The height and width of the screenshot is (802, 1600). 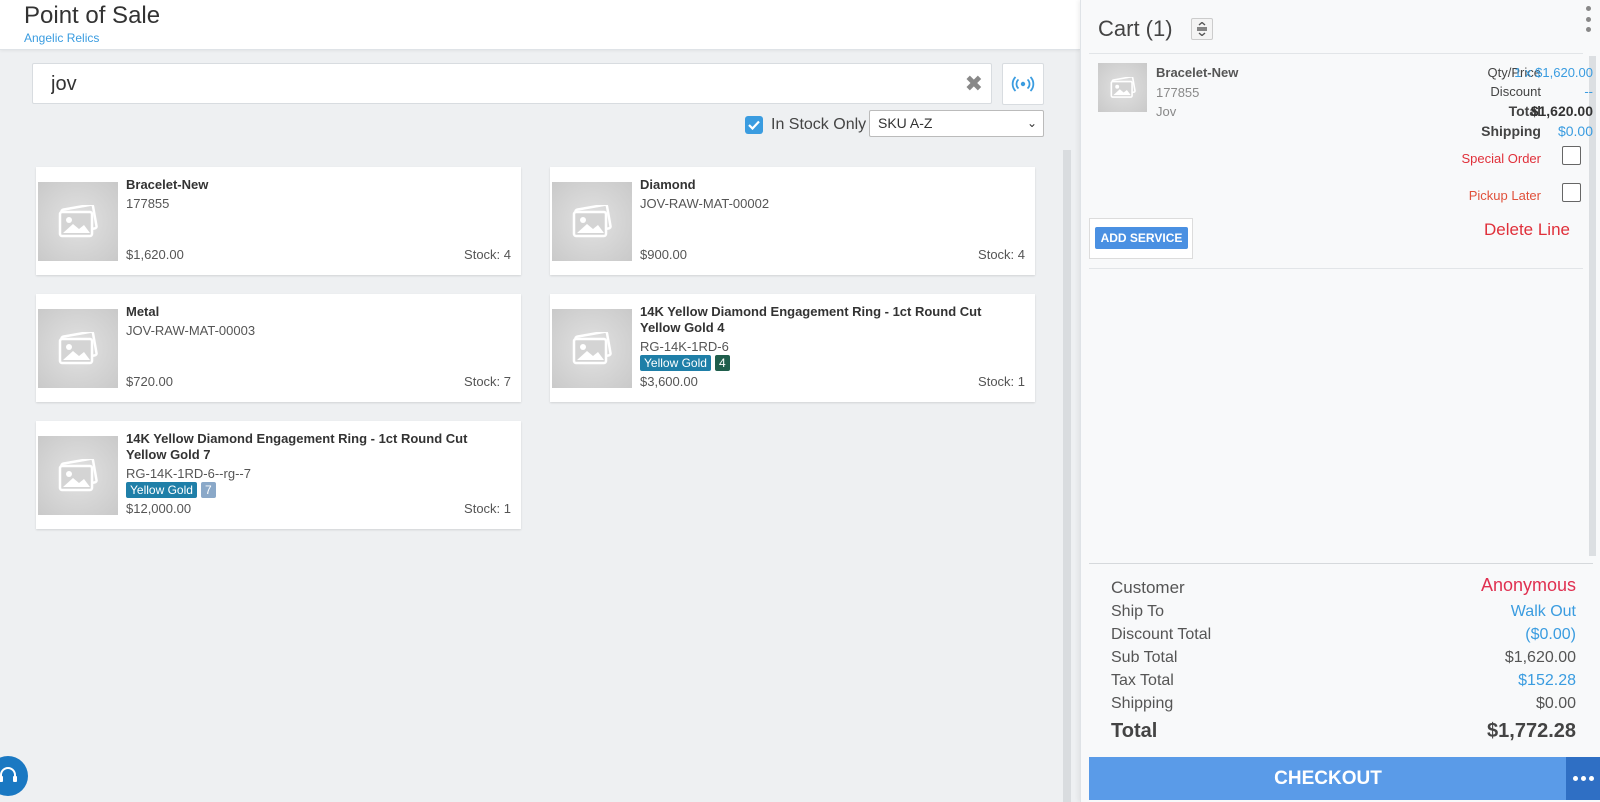 What do you see at coordinates (1067, 476) in the screenshot?
I see `product-list-scrollbar` at bounding box center [1067, 476].